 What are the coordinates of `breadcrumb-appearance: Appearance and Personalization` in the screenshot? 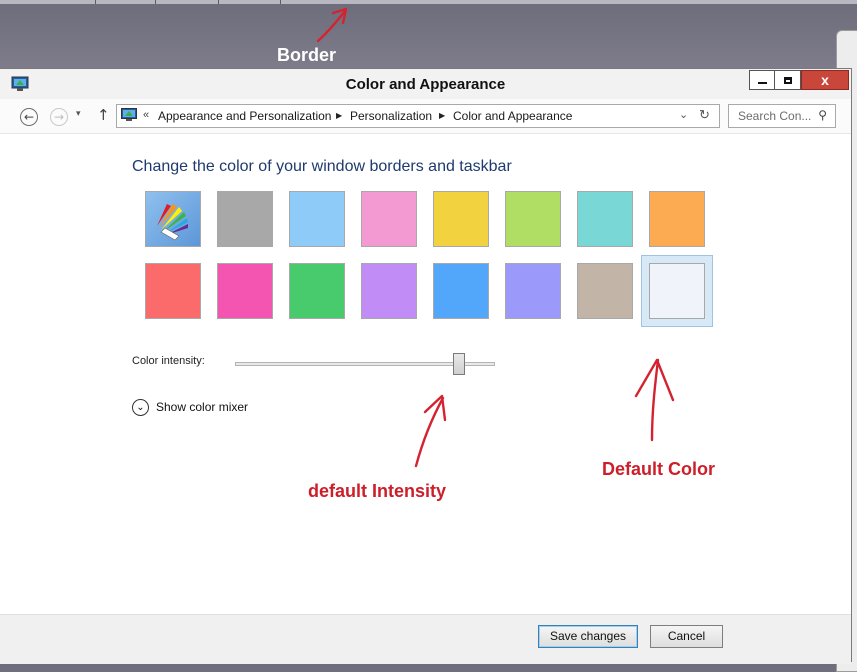 It's located at (244, 116).